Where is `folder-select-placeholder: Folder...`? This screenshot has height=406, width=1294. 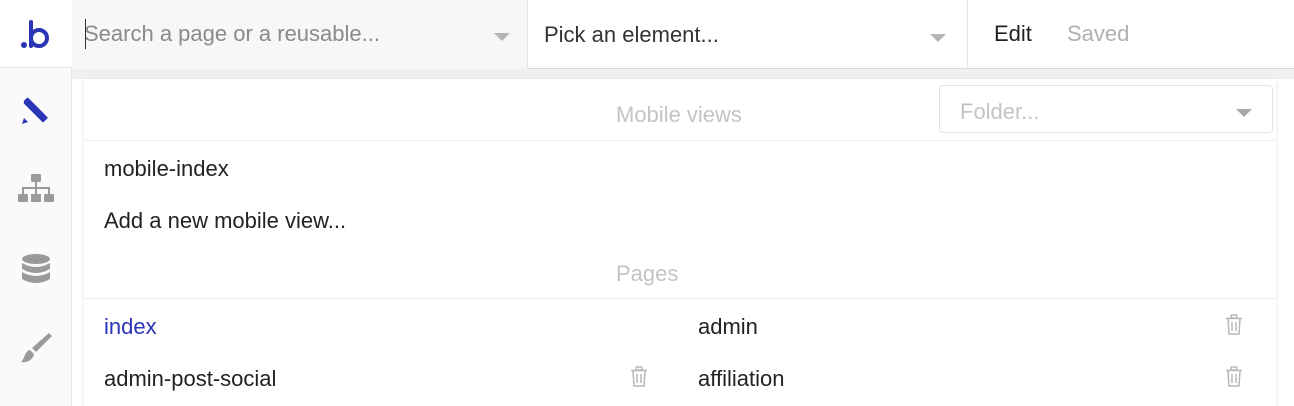
folder-select-placeholder: Folder... is located at coordinates (1000, 111).